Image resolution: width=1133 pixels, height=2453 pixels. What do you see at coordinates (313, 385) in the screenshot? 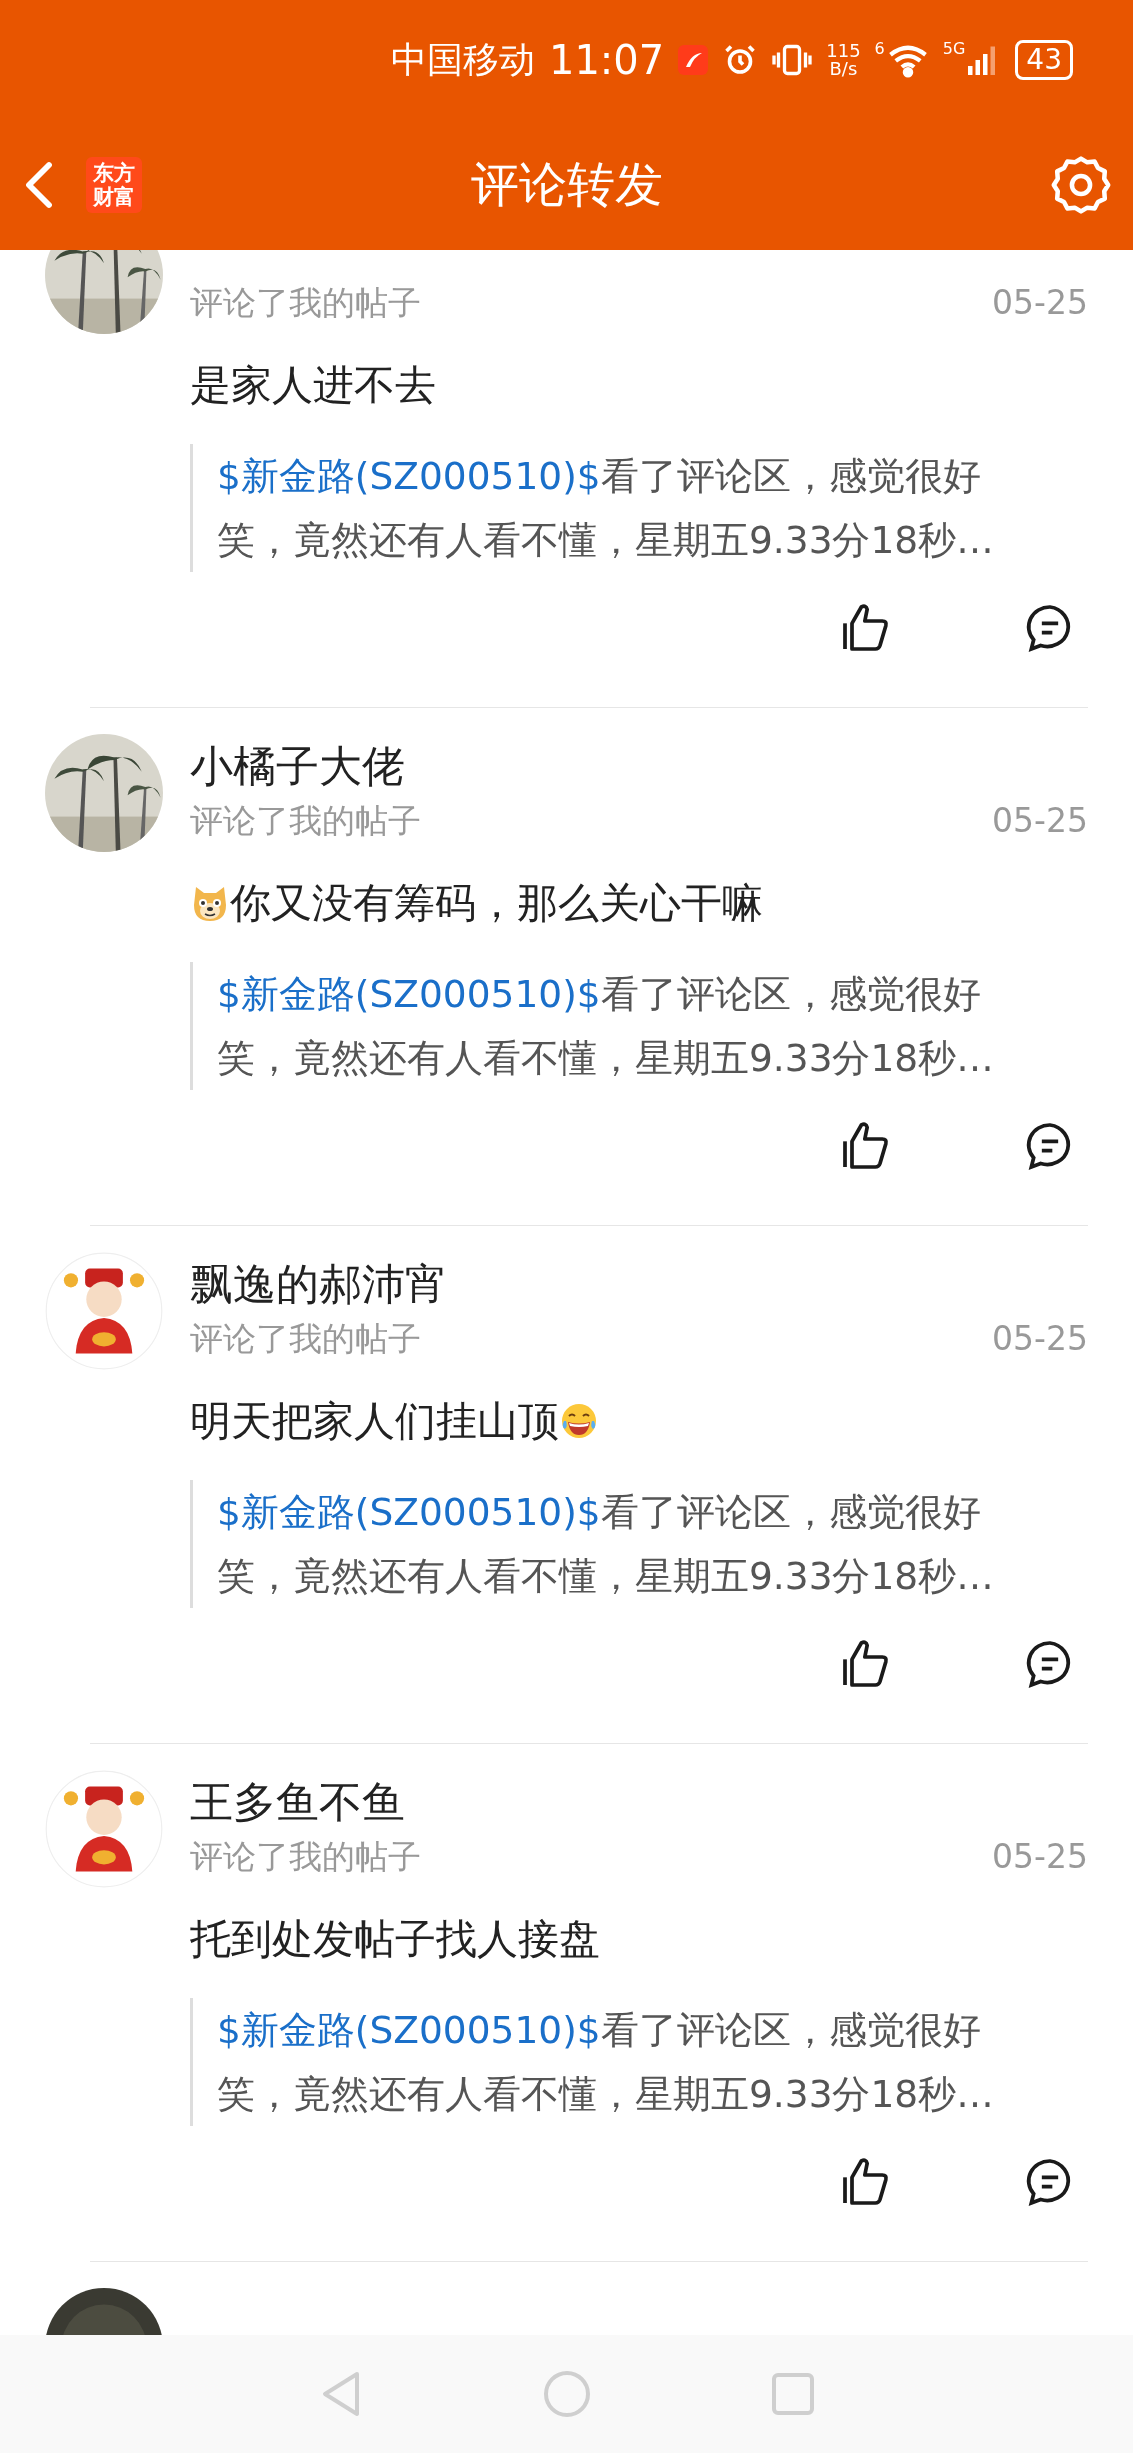
I see `comment-text: 是家人进不去` at bounding box center [313, 385].